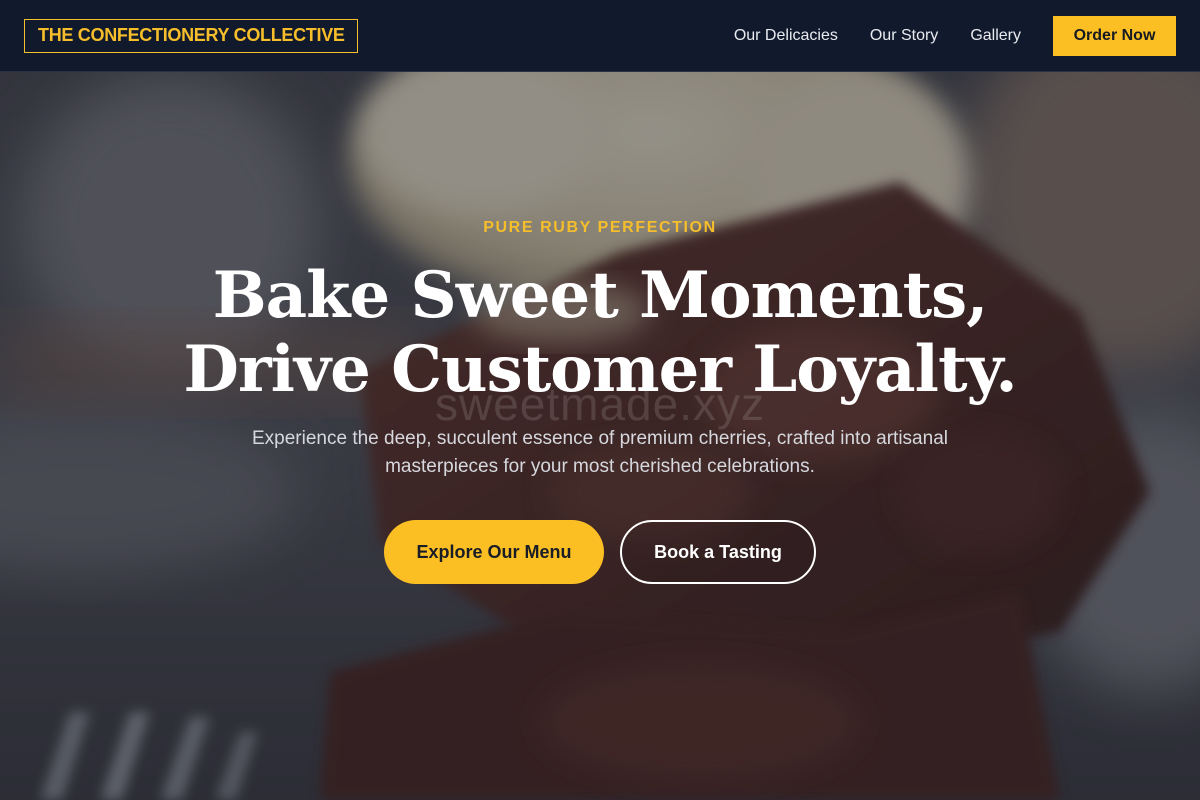 This screenshot has width=1200, height=800. Describe the element at coordinates (718, 552) in the screenshot. I see `book-tasting-button: Book a Tasting` at that location.